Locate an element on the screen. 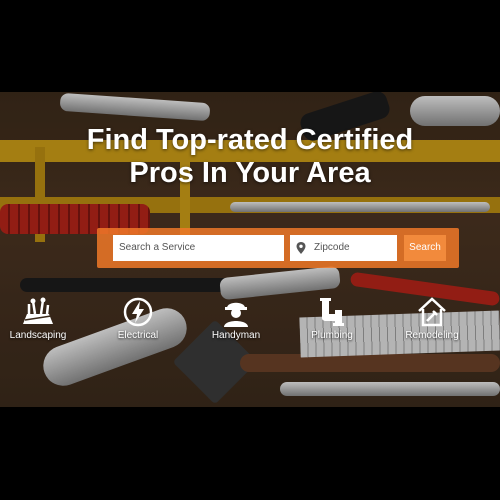 This screenshot has height=500, width=500. remodeling-icon is located at coordinates (432, 312).